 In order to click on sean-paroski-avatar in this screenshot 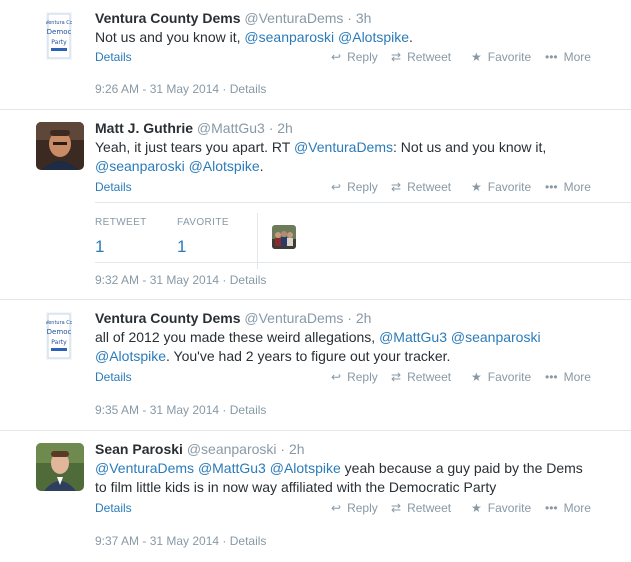, I will do `click(60, 467)`.